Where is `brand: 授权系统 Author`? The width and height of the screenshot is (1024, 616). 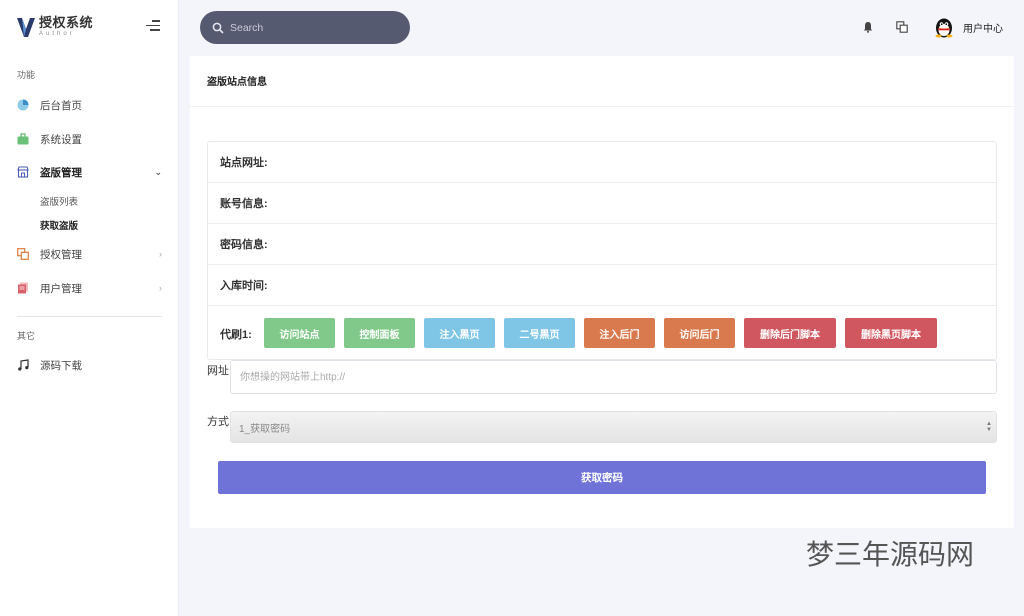 brand: 授权系统 Author is located at coordinates (89, 27).